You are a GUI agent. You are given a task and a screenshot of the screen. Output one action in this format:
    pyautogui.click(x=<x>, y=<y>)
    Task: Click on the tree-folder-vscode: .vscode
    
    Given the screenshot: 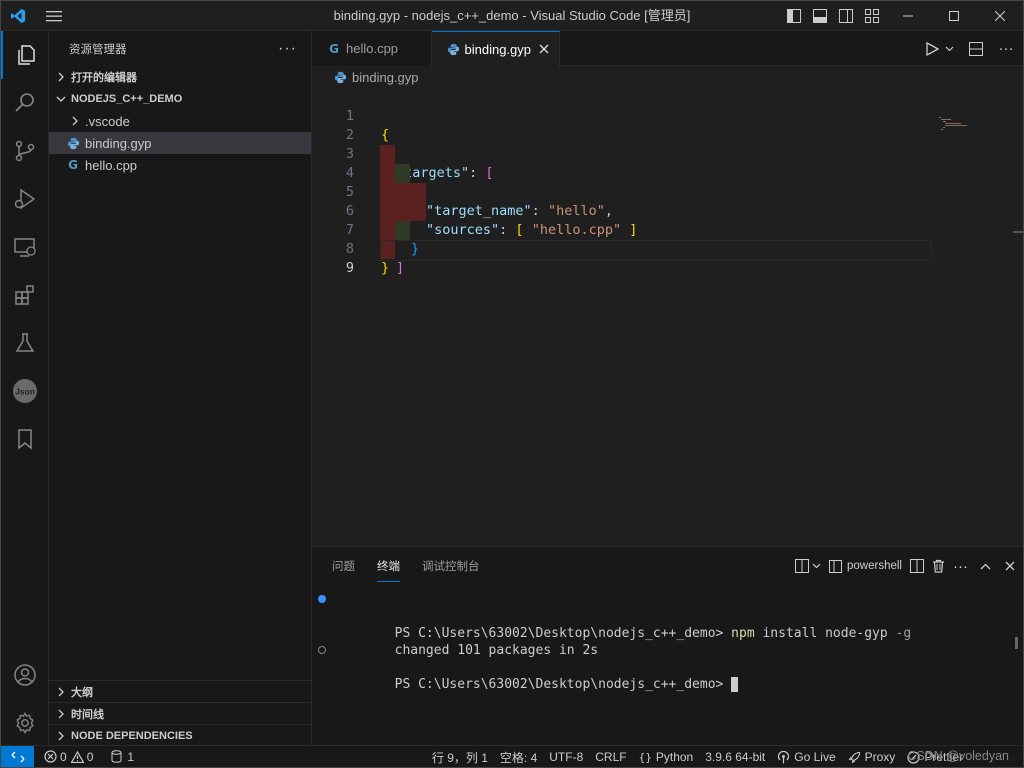 What is the action you would take?
    pyautogui.click(x=180, y=121)
    